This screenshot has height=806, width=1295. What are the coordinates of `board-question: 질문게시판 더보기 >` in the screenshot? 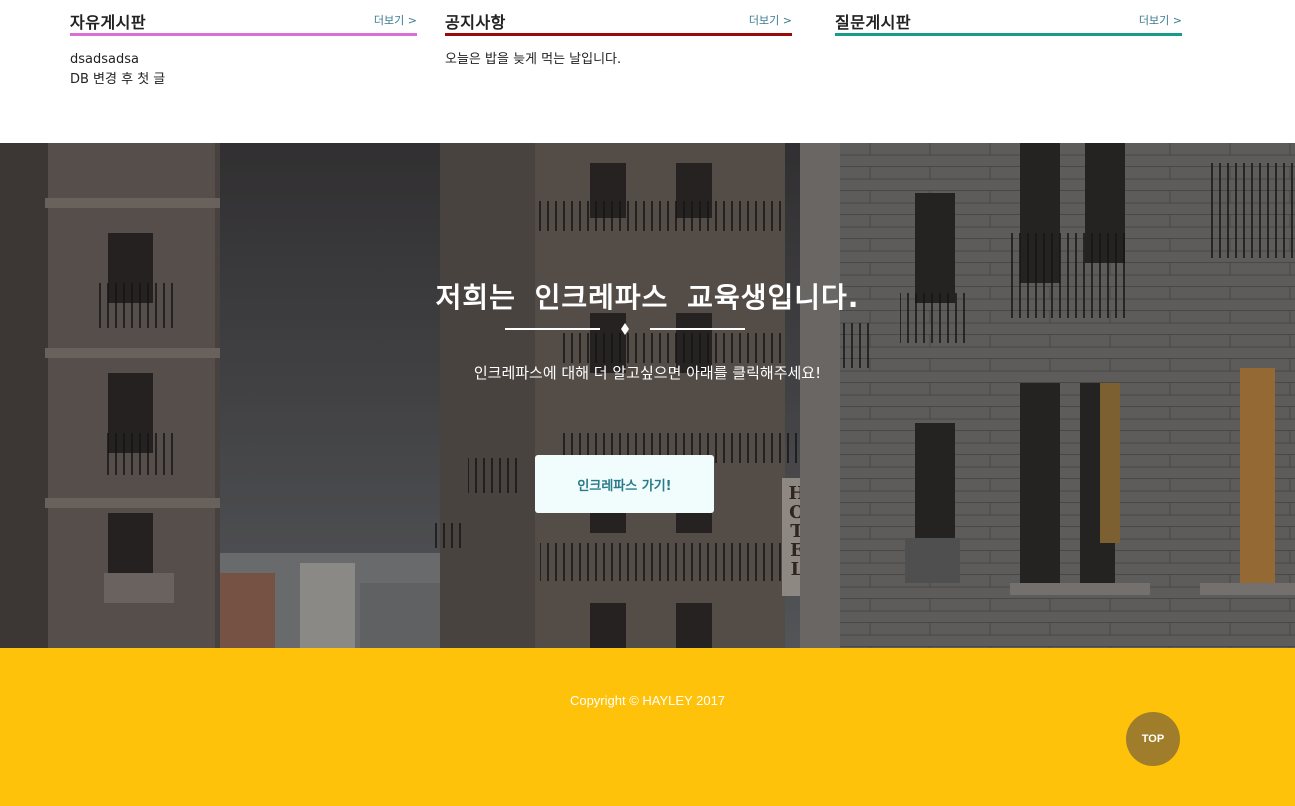 It's located at (1008, 71).